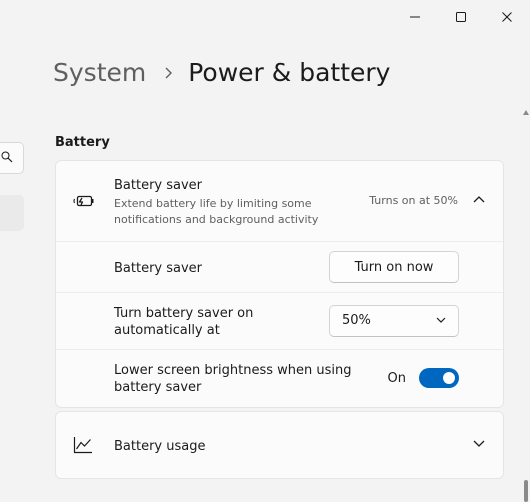  I want to click on battery-threshold-select: 50%, so click(394, 321).